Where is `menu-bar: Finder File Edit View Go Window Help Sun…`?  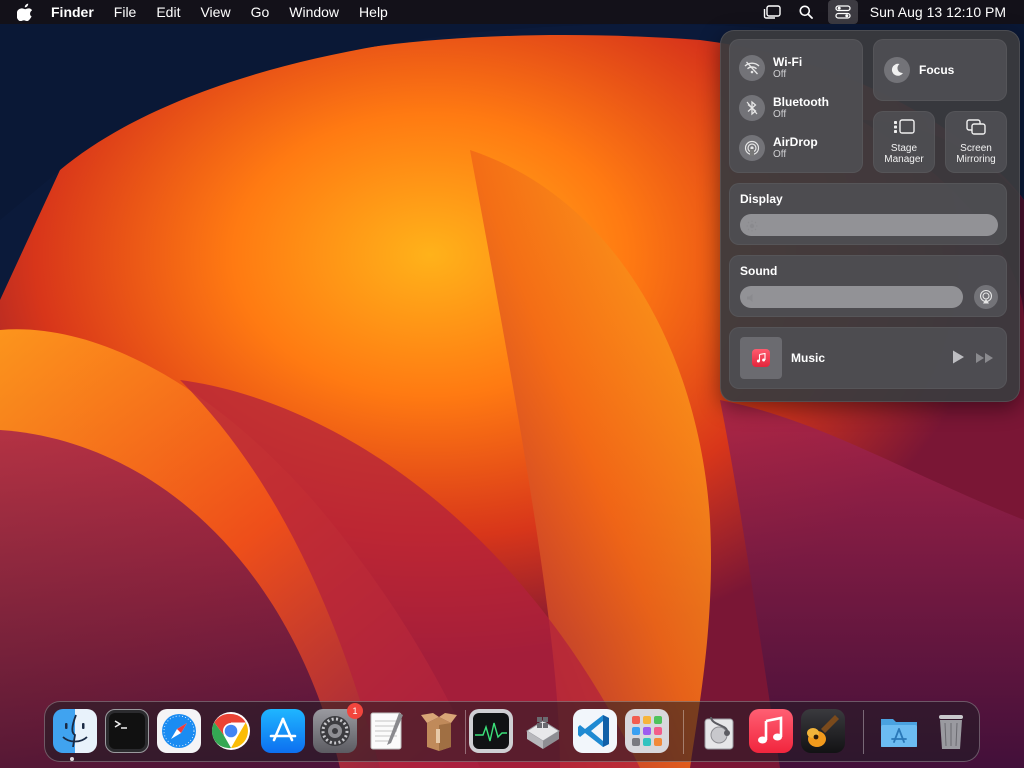
menu-bar: Finder File Edit View Go Window Help Sun… is located at coordinates (512, 12).